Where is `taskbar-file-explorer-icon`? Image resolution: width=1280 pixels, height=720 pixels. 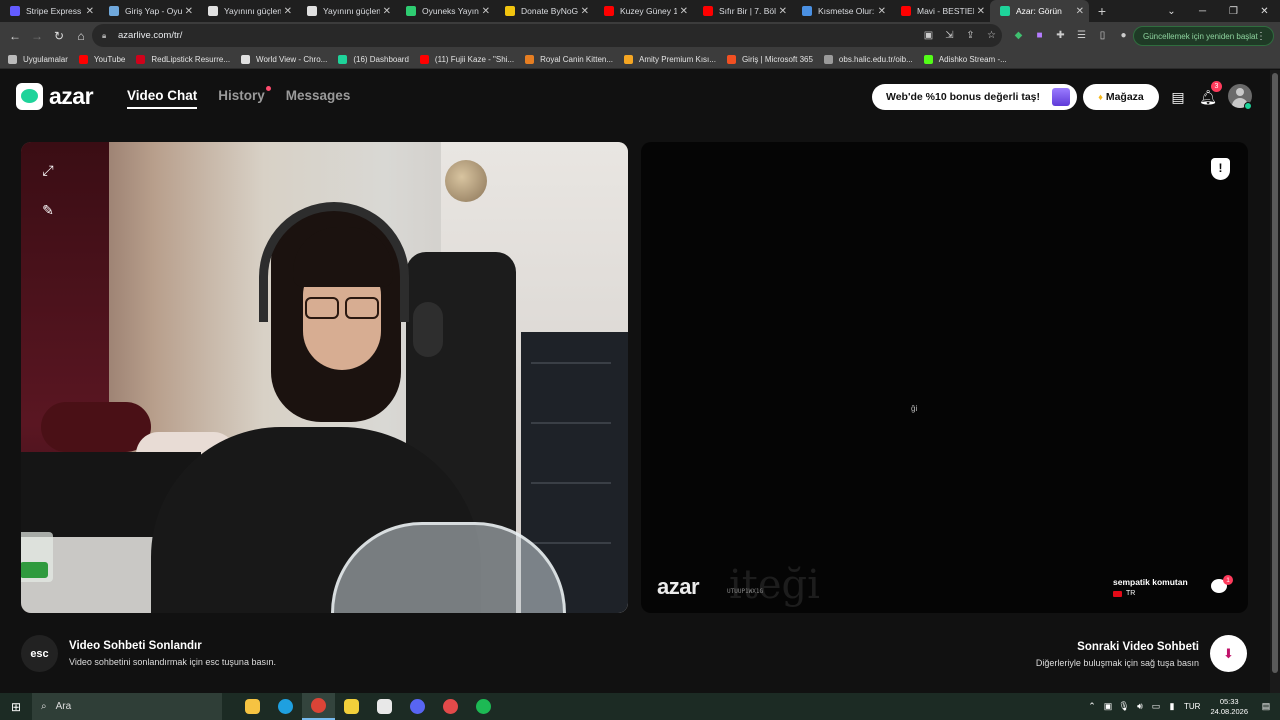 taskbar-file-explorer-icon is located at coordinates (252, 706).